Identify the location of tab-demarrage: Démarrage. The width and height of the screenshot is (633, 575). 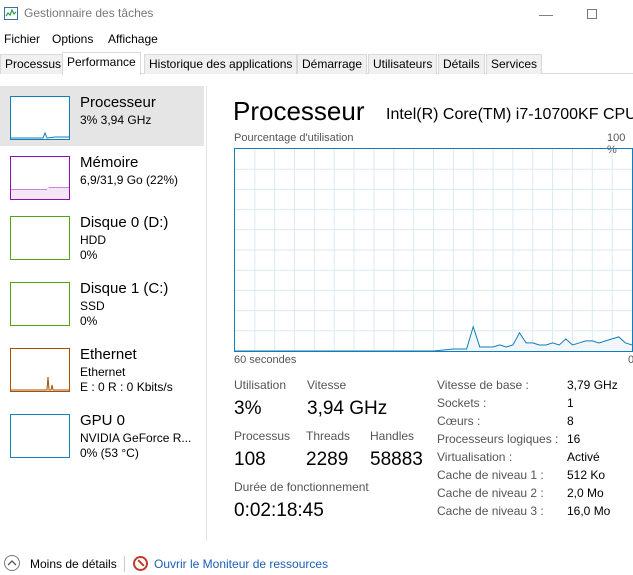
(332, 64).